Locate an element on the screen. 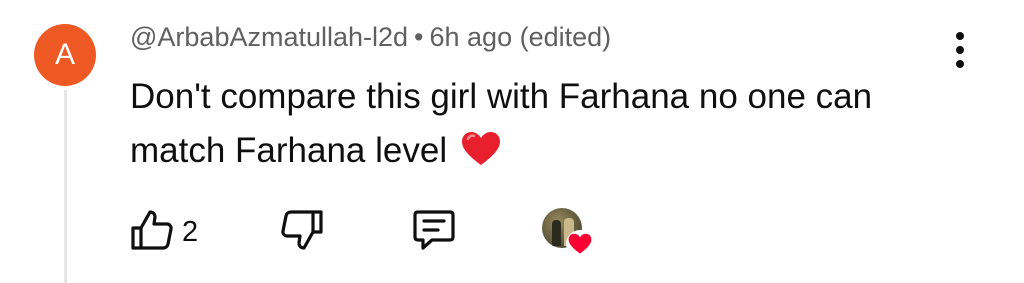 The image size is (1024, 283). thumbs-down-icon is located at coordinates (302, 234).